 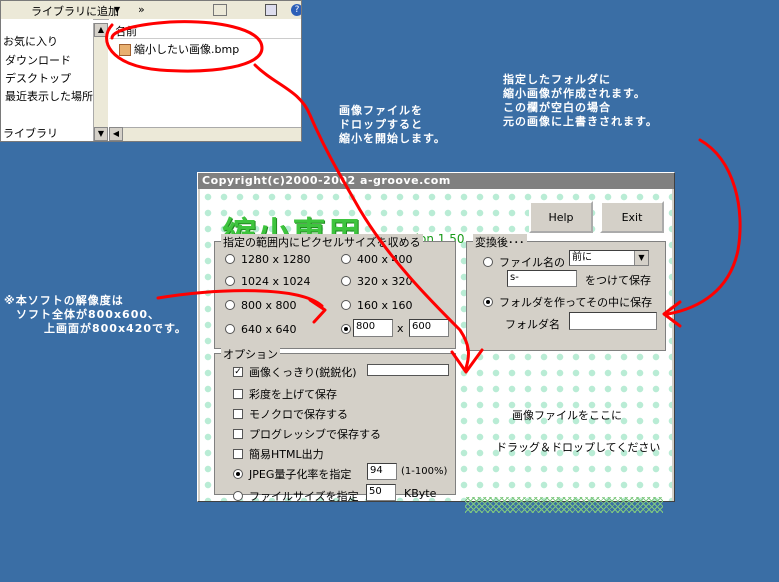 I want to click on resolution-arrowhead, so click(x=317, y=311).